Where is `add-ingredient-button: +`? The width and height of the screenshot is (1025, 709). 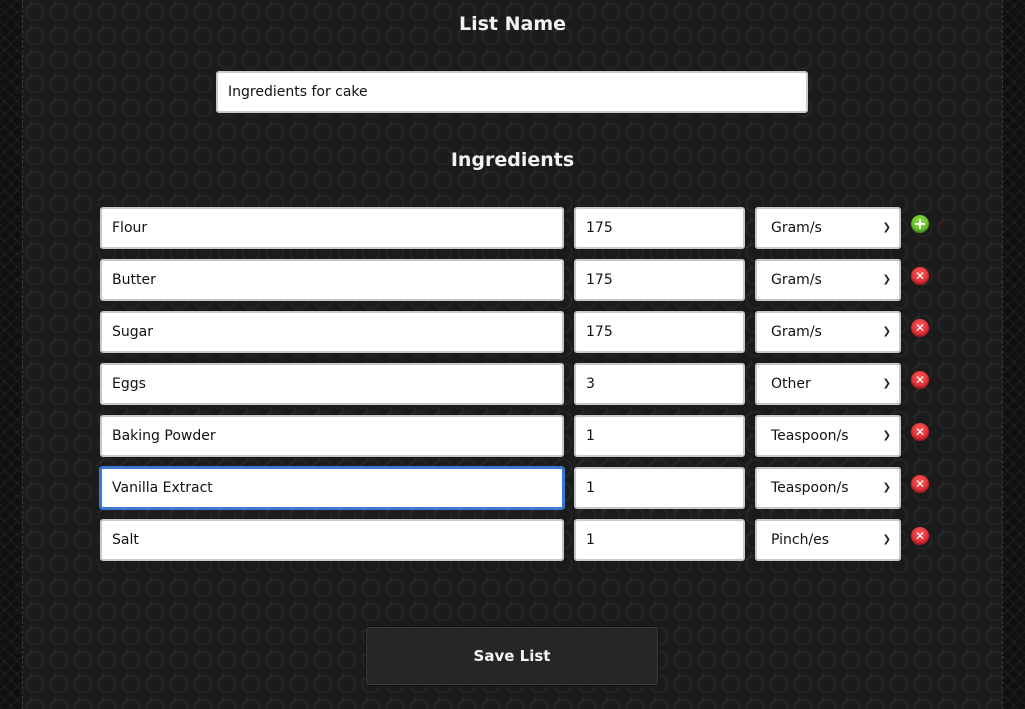
add-ingredient-button: + is located at coordinates (920, 224).